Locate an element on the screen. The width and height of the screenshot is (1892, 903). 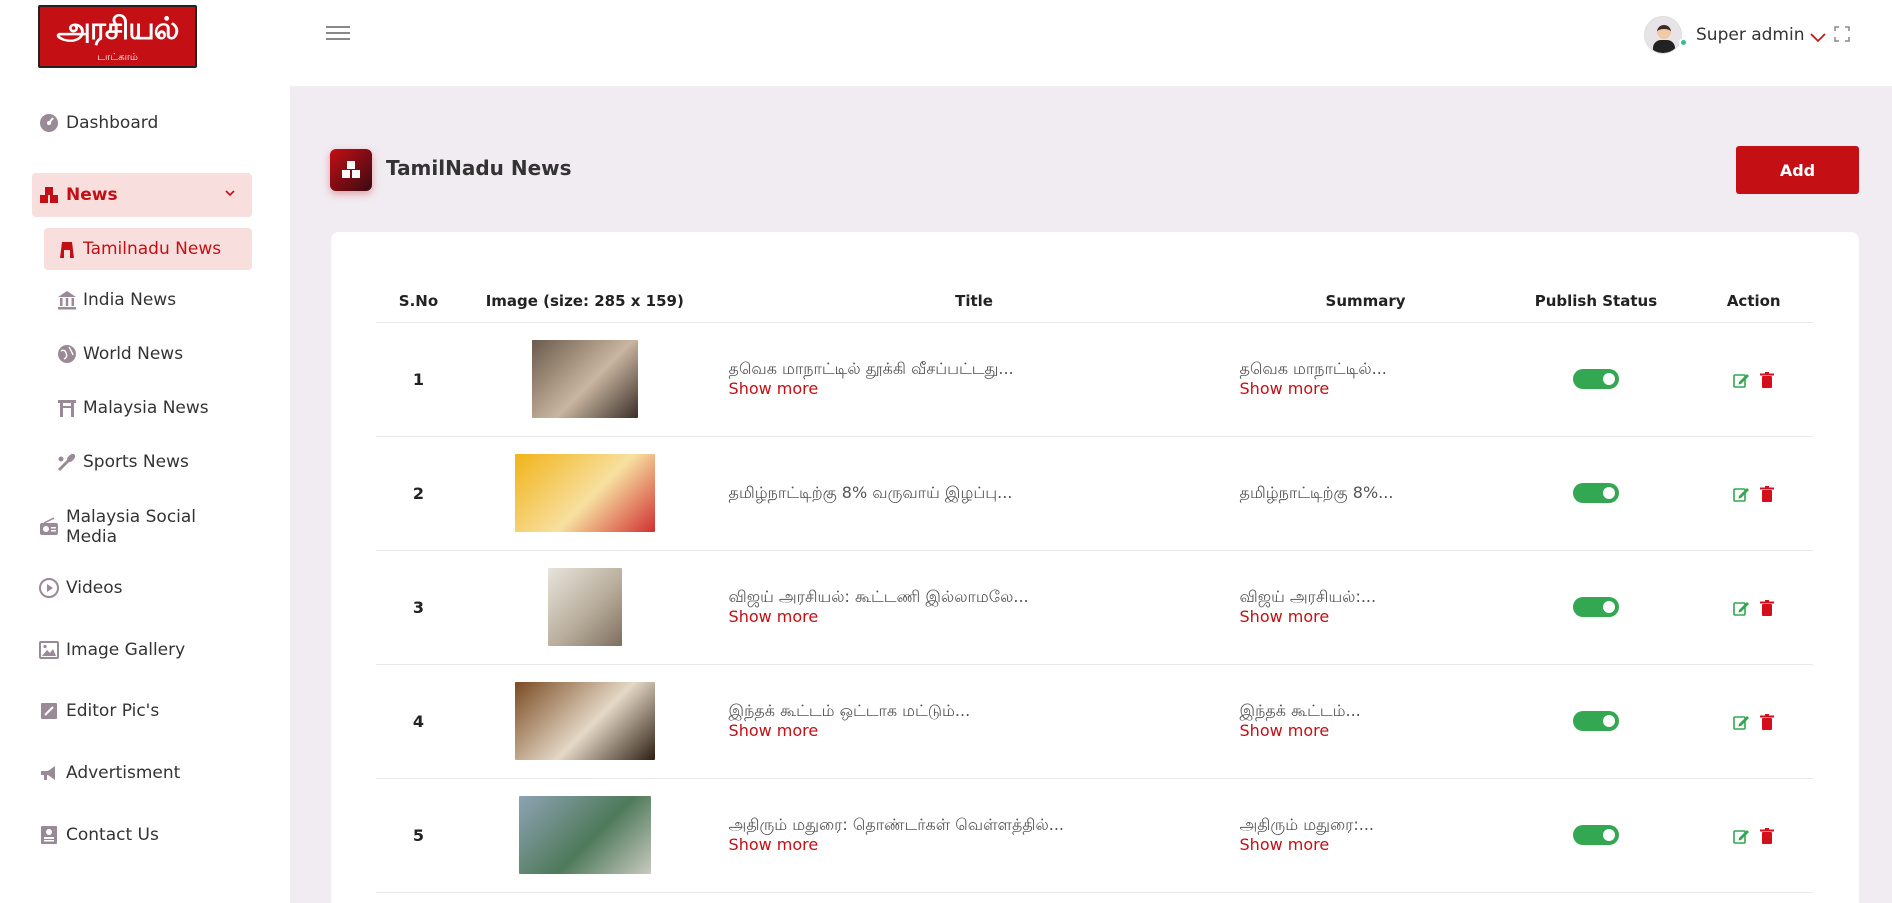
bank-icon is located at coordinates (67, 300).